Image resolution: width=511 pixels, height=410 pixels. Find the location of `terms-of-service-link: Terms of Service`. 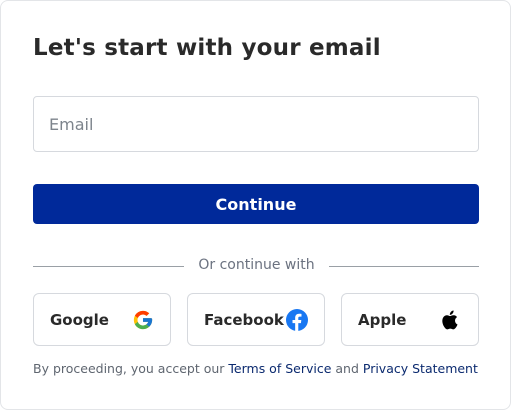

terms-of-service-link: Terms of Service is located at coordinates (279, 368).